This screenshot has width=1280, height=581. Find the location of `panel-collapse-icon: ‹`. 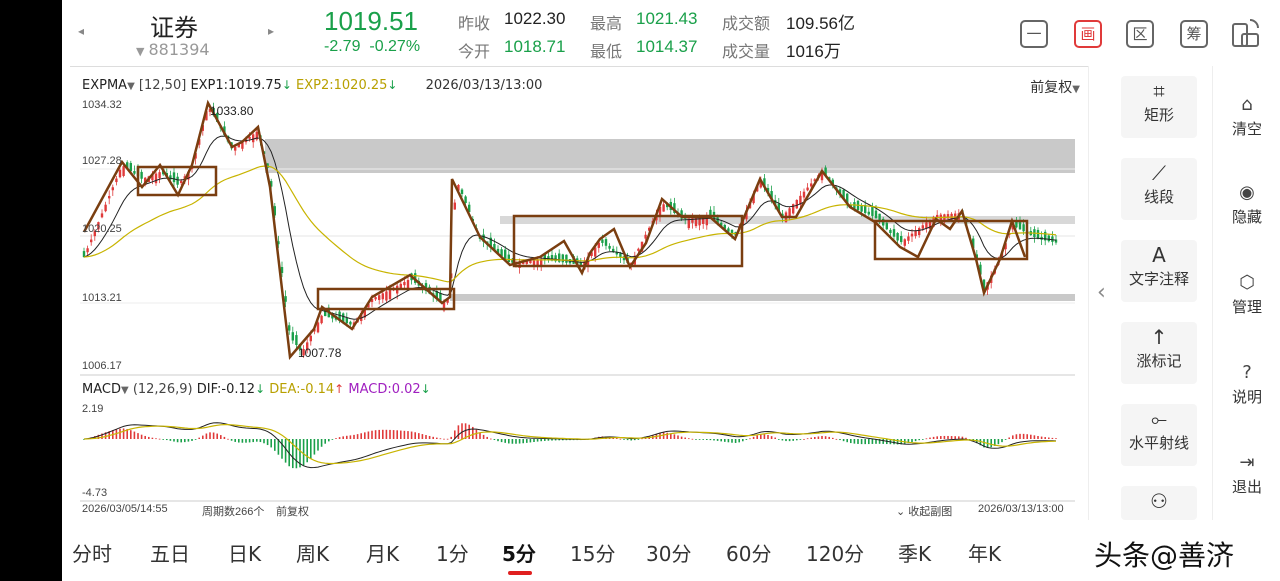

panel-collapse-icon: ‹ is located at coordinates (1101, 292).